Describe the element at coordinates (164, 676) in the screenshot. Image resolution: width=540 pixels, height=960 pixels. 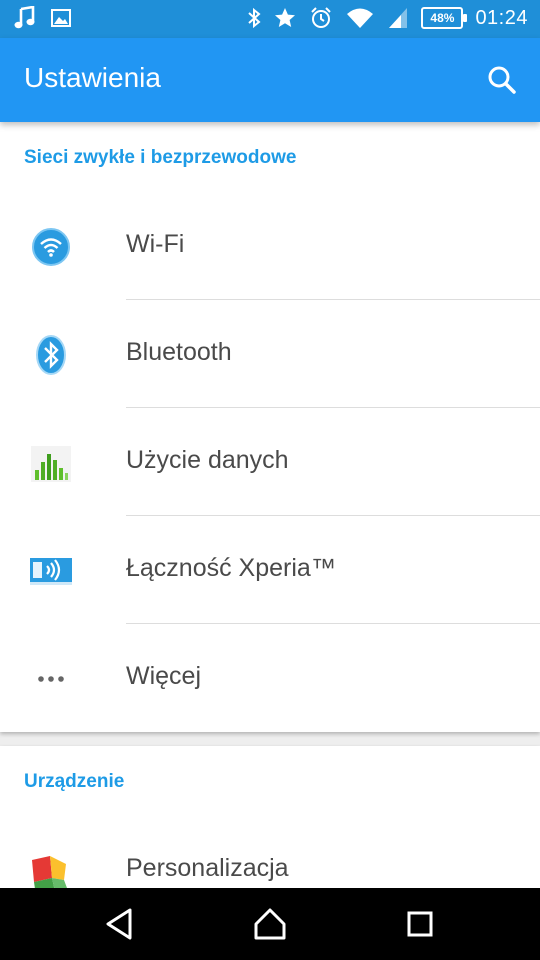
I see `settings-item-label: Więcej` at that location.